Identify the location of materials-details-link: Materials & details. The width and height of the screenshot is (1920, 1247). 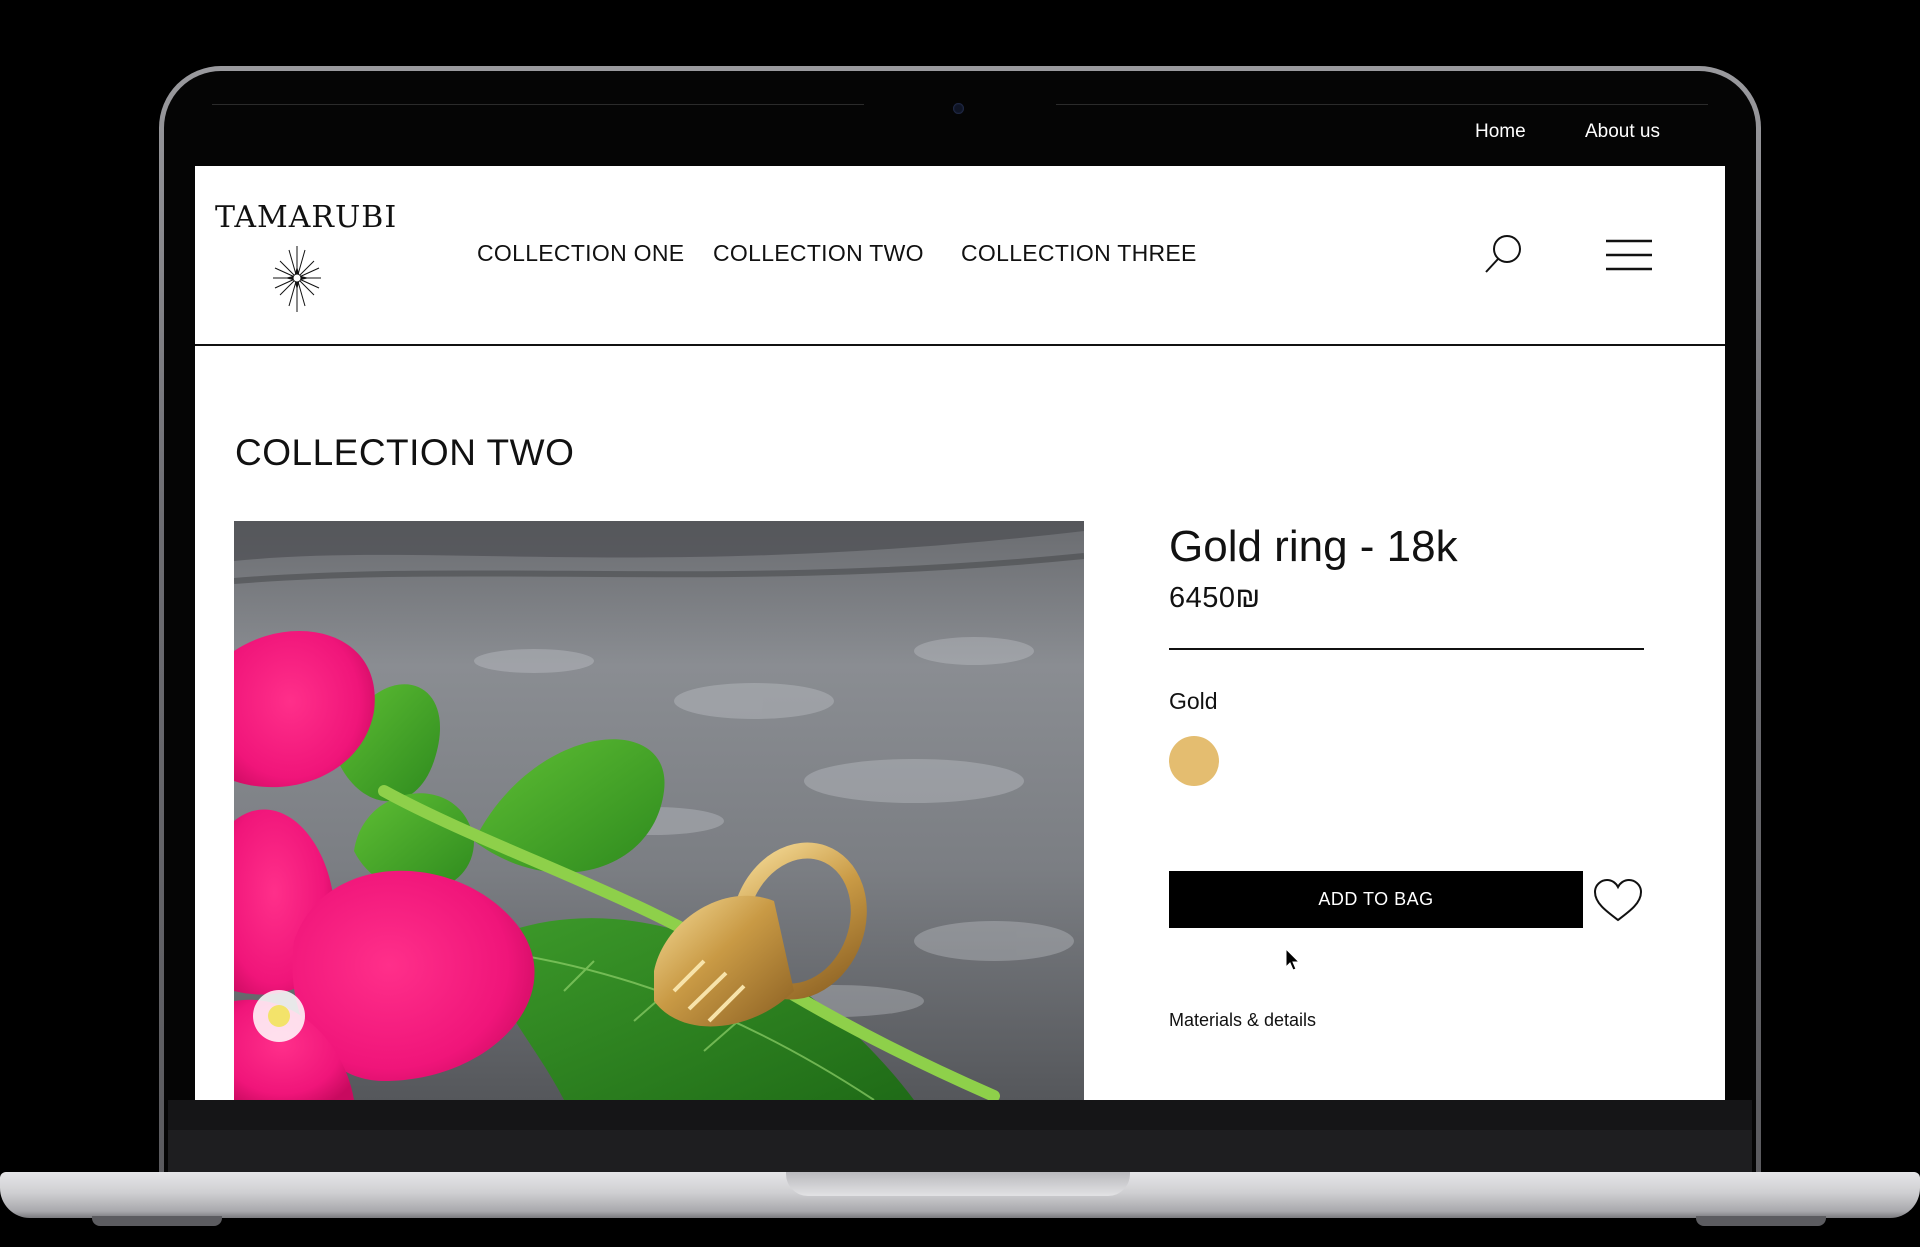
(1242, 1020).